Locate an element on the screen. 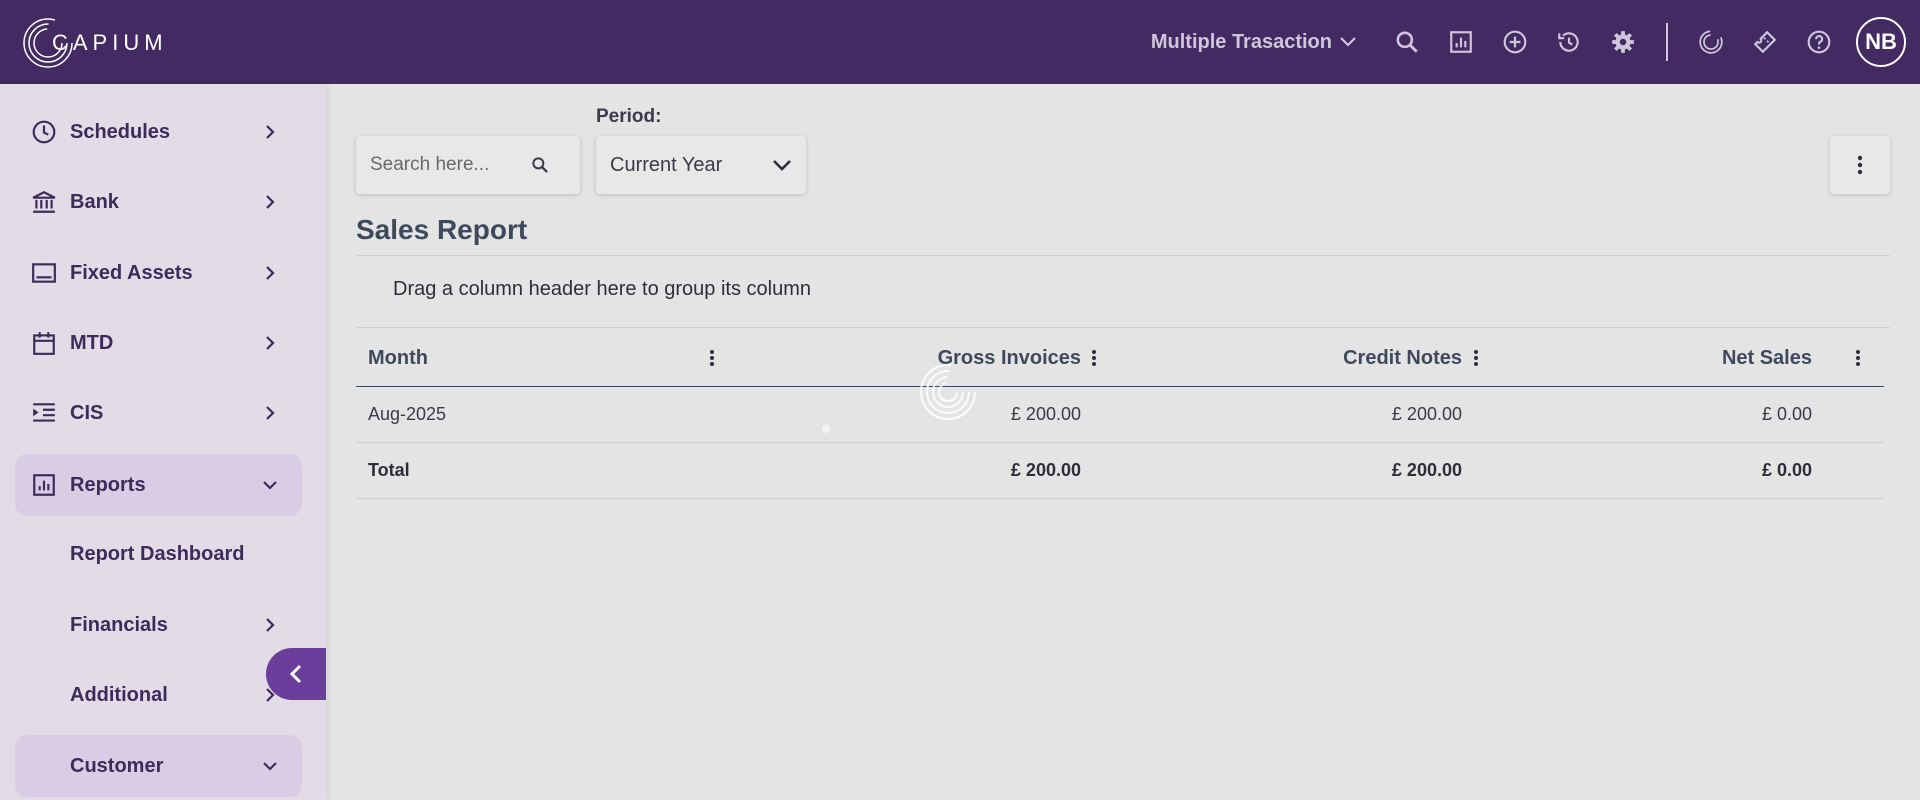  avatar: NB is located at coordinates (1881, 42).